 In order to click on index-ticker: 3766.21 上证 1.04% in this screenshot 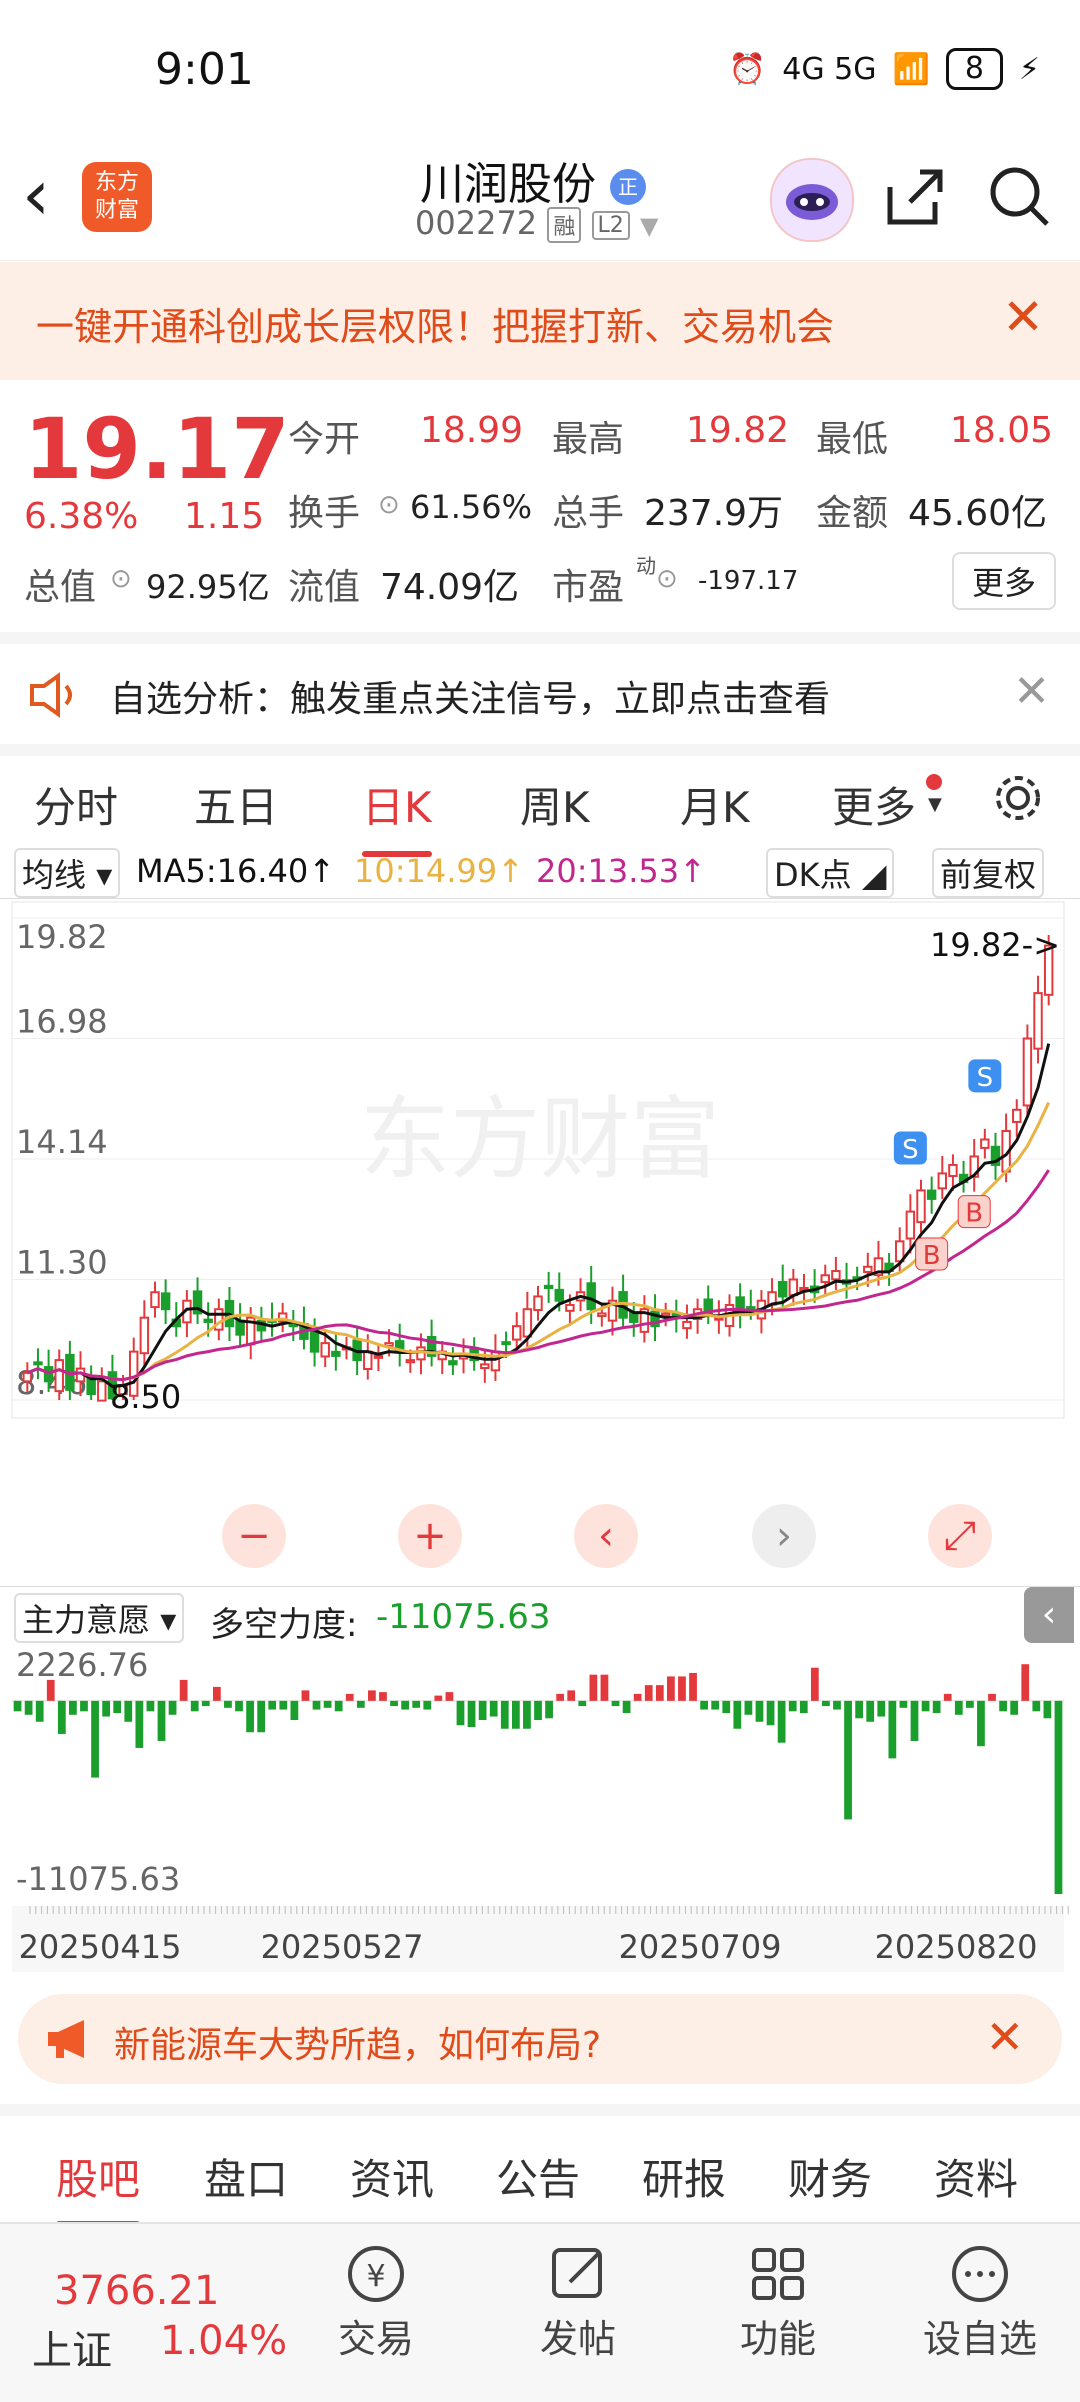, I will do `click(159, 2314)`.